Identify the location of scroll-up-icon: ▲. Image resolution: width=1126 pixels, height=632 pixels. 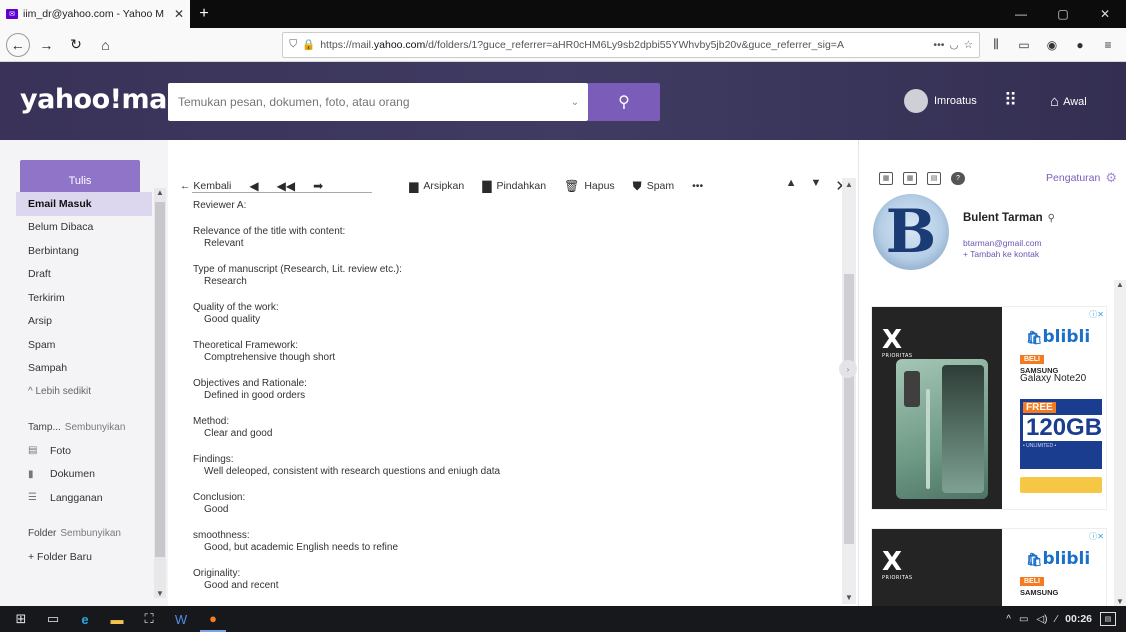
(160, 192).